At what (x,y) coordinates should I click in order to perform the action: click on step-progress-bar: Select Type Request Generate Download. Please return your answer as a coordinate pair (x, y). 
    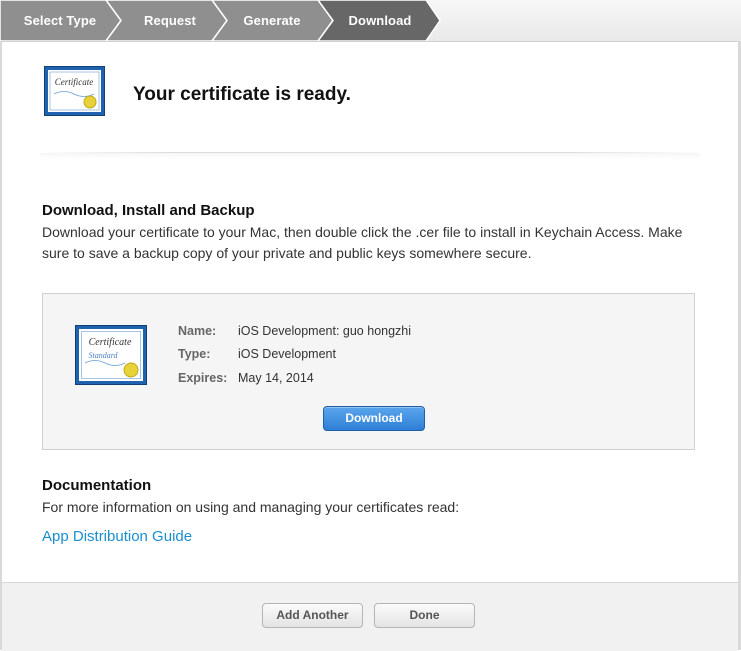
    Looking at the image, I should click on (370, 21).